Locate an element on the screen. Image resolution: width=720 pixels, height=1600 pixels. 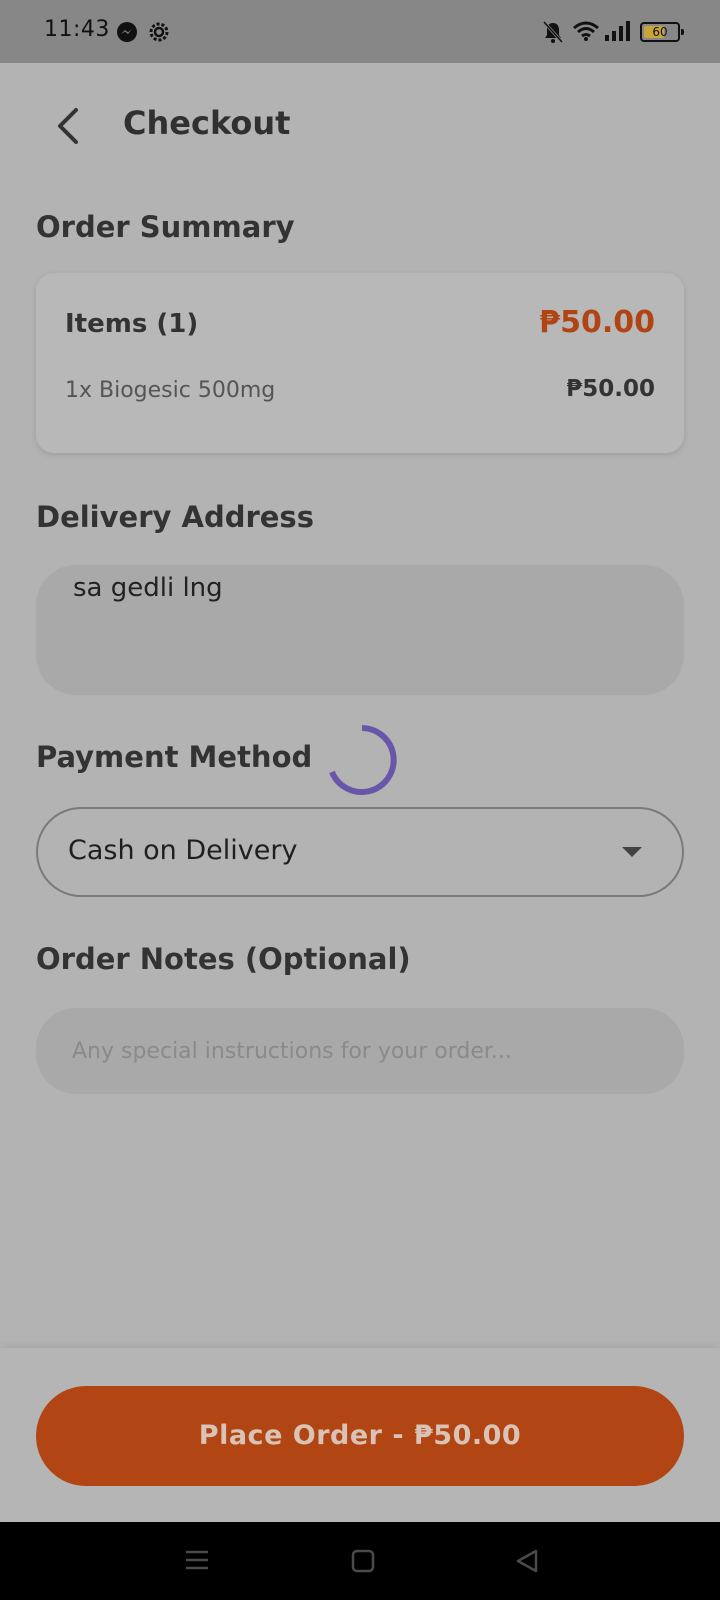
bottom-action-bar: Place Order - ₱50.00 is located at coordinates (360, 1435).